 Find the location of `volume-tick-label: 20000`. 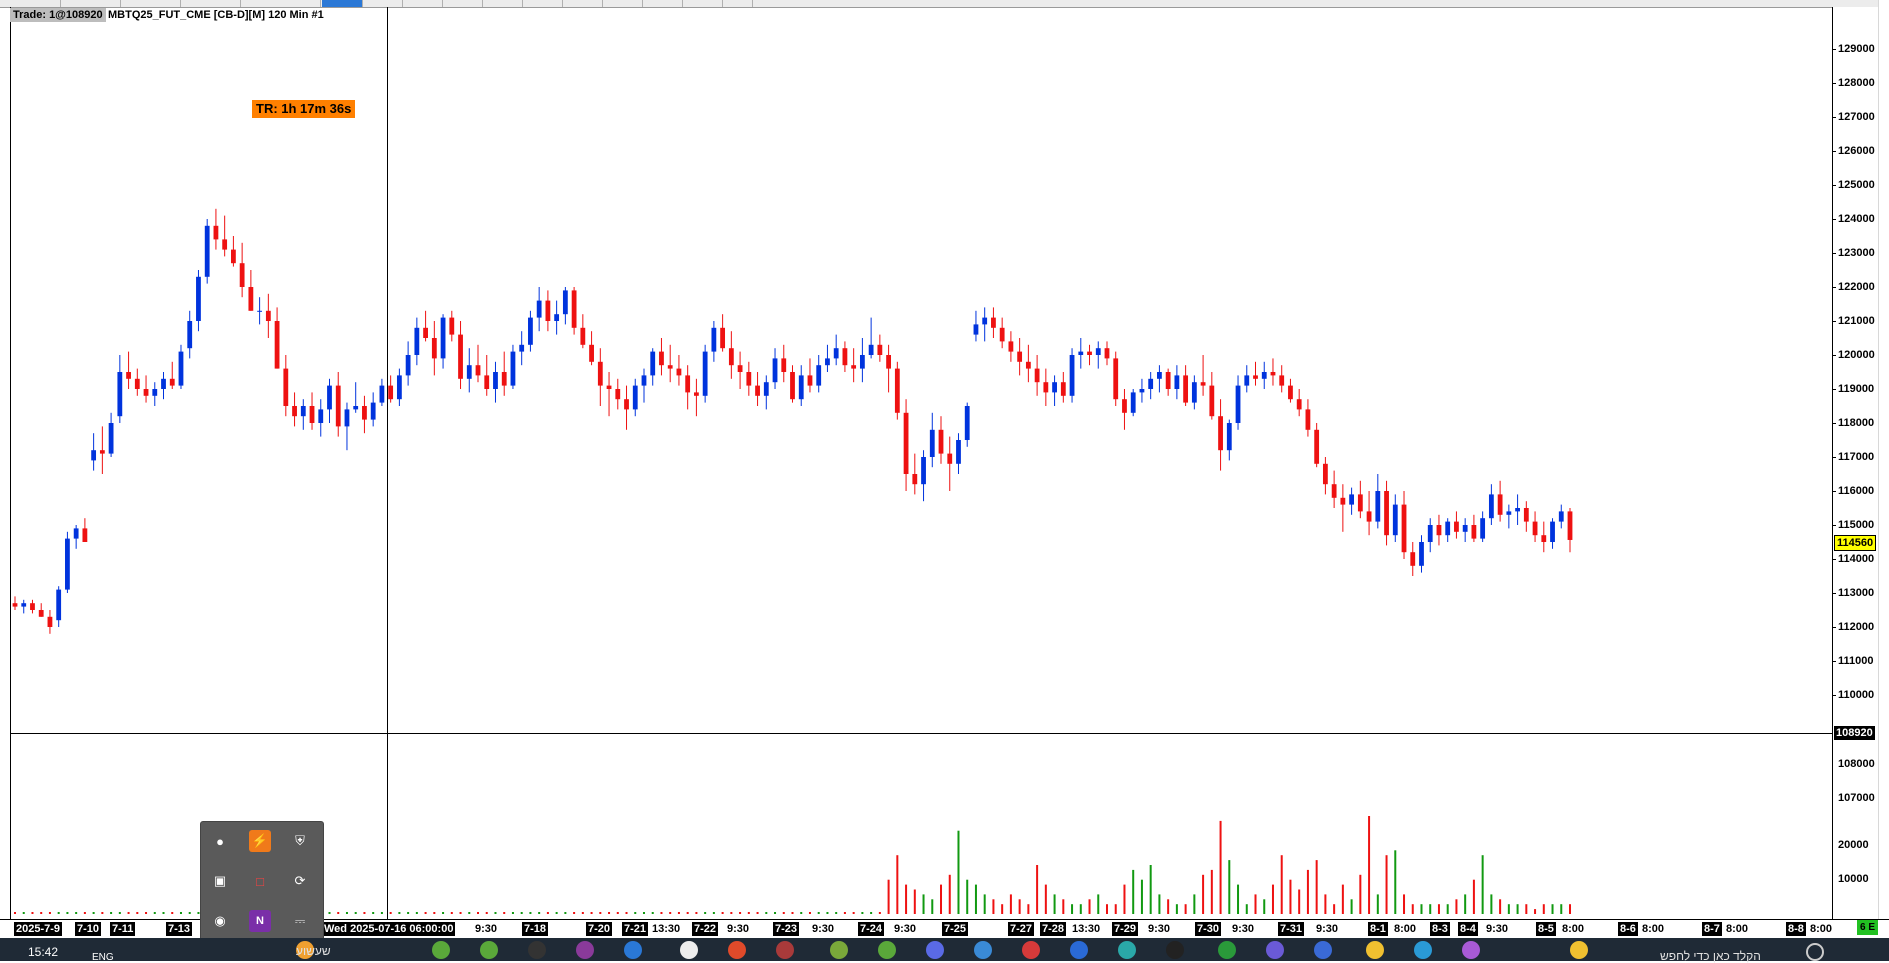

volume-tick-label: 20000 is located at coordinates (1853, 845).